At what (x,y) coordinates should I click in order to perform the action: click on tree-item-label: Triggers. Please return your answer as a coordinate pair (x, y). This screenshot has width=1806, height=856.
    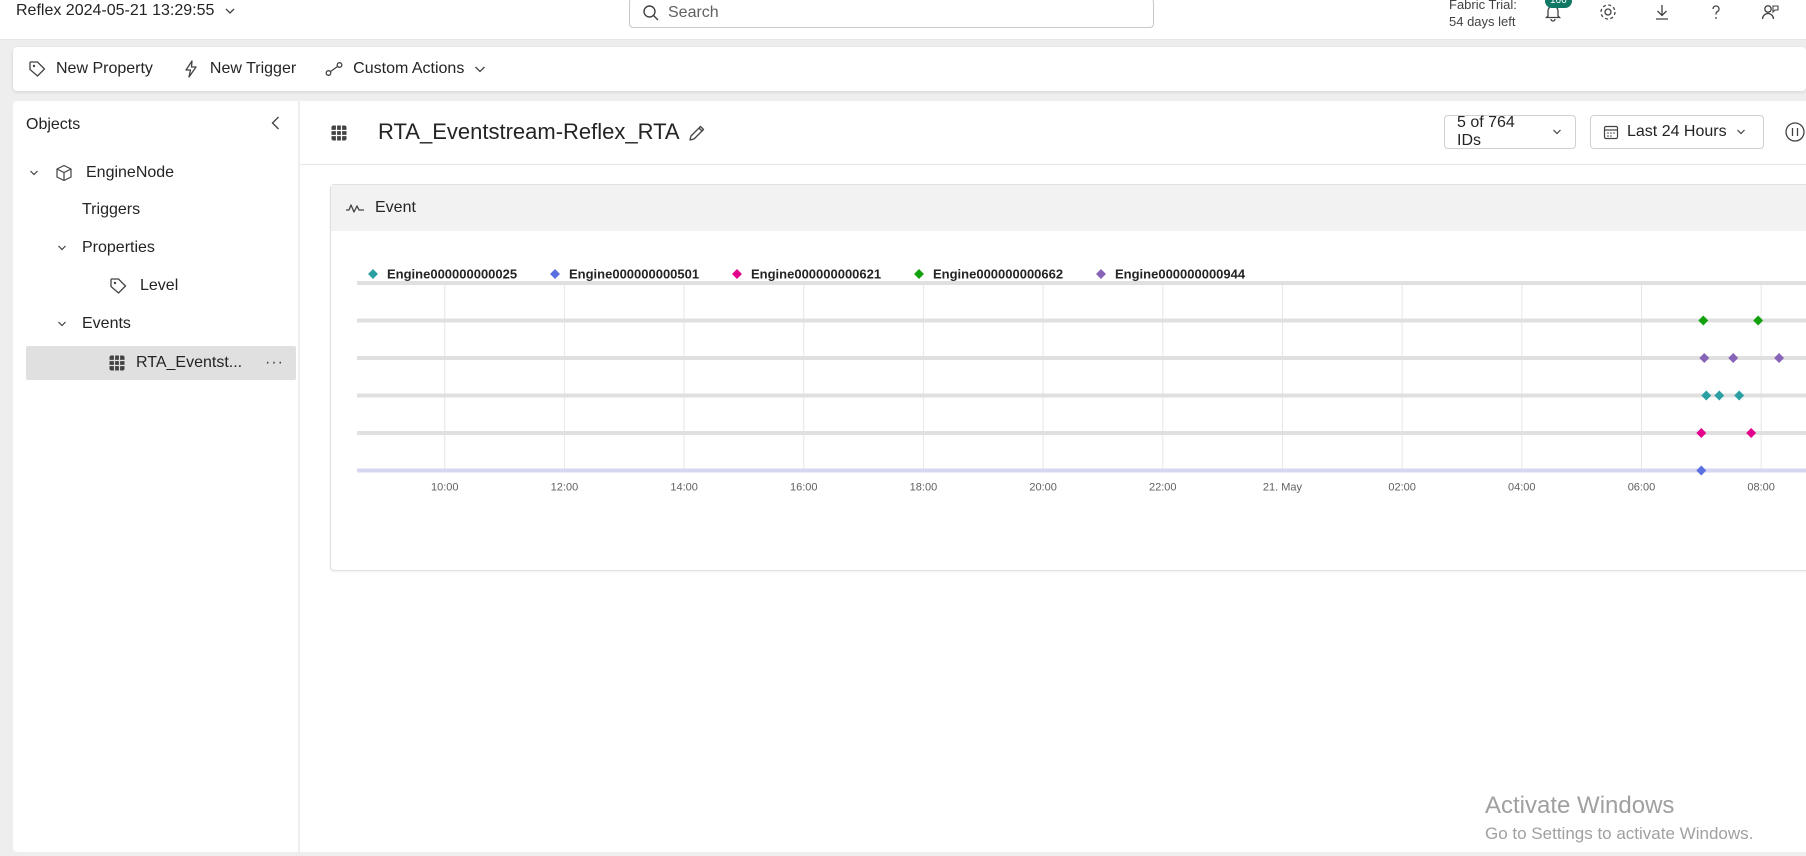
    Looking at the image, I should click on (111, 209).